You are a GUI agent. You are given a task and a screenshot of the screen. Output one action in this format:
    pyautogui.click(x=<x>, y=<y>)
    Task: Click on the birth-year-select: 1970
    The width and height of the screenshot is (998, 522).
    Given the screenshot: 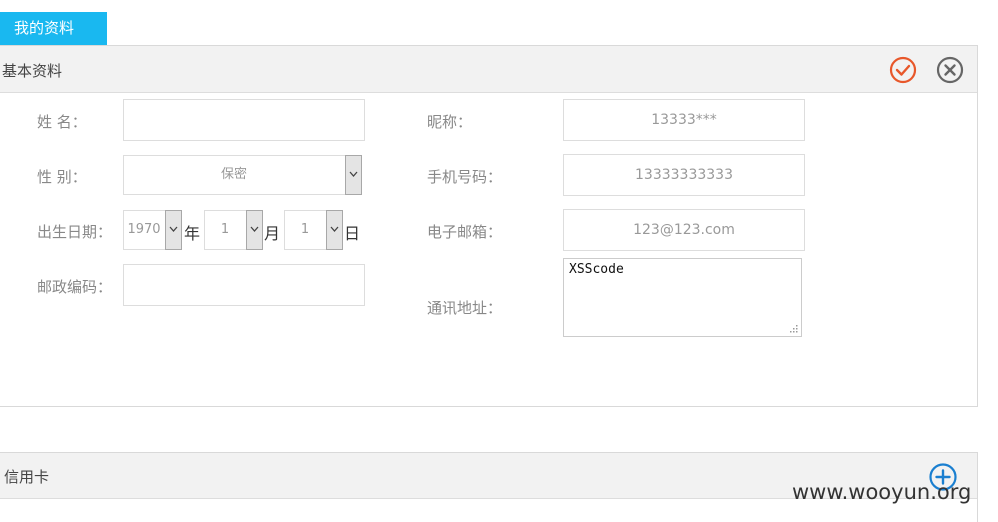 What is the action you would take?
    pyautogui.click(x=152, y=230)
    